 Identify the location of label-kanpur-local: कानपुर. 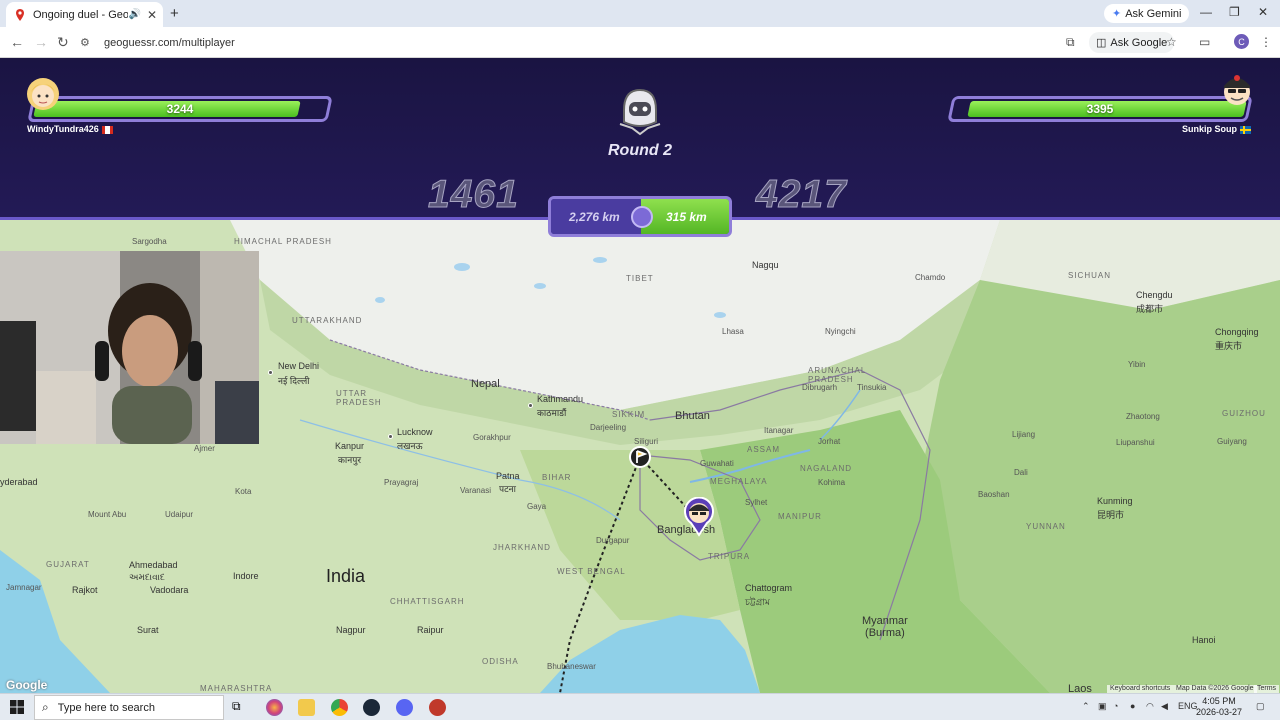
(350, 460).